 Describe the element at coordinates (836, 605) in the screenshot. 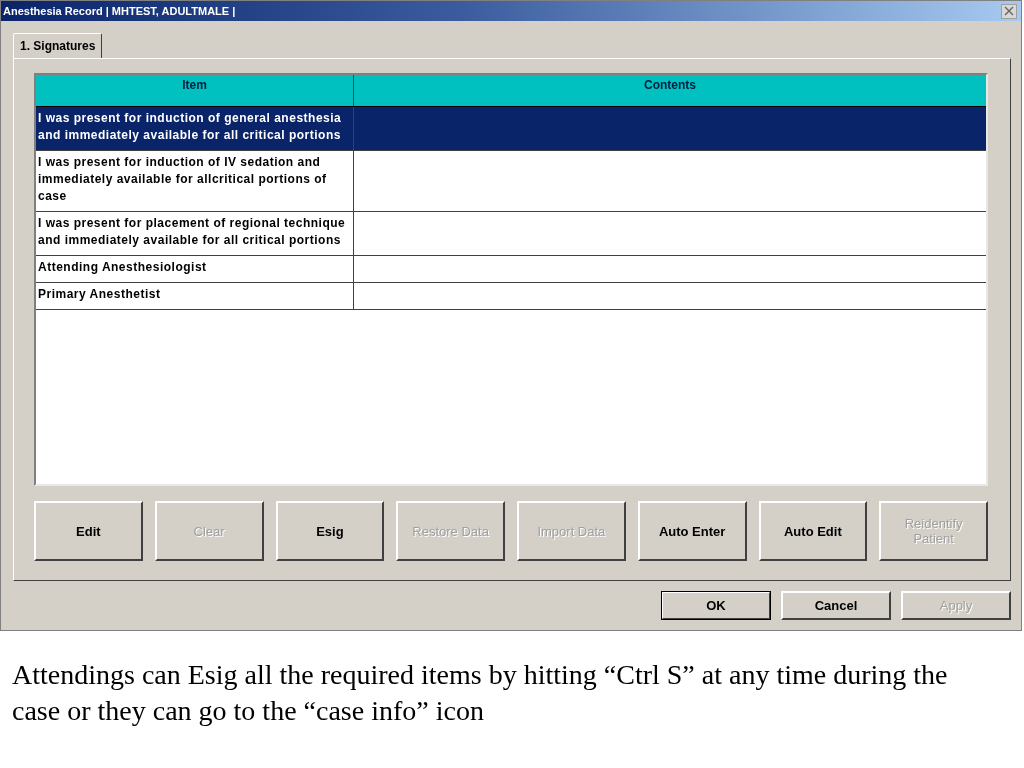

I see `dialog-button: Cancel` at that location.